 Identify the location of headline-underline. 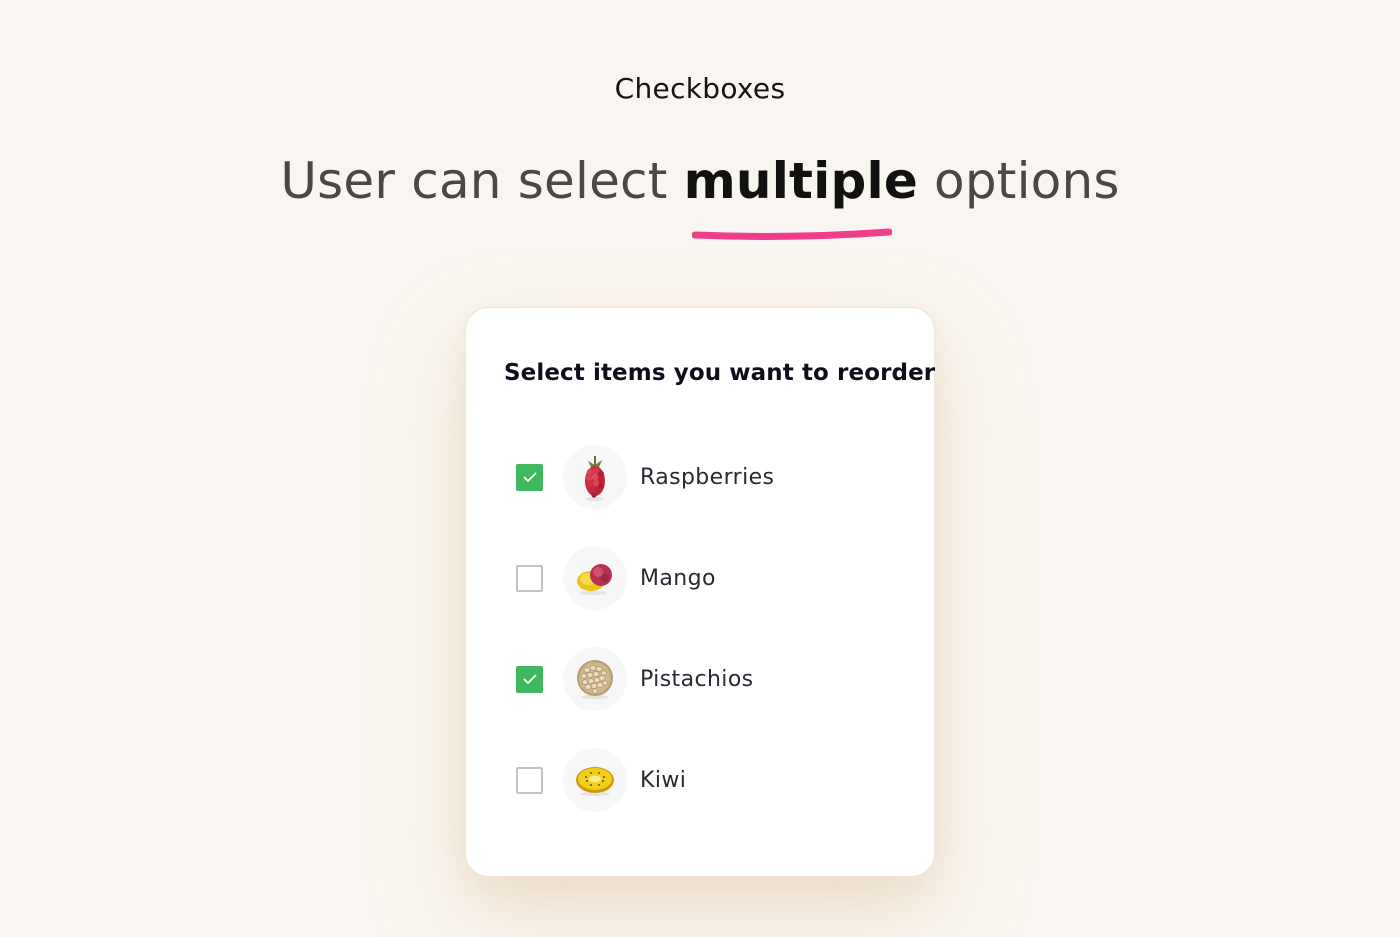
(791, 234).